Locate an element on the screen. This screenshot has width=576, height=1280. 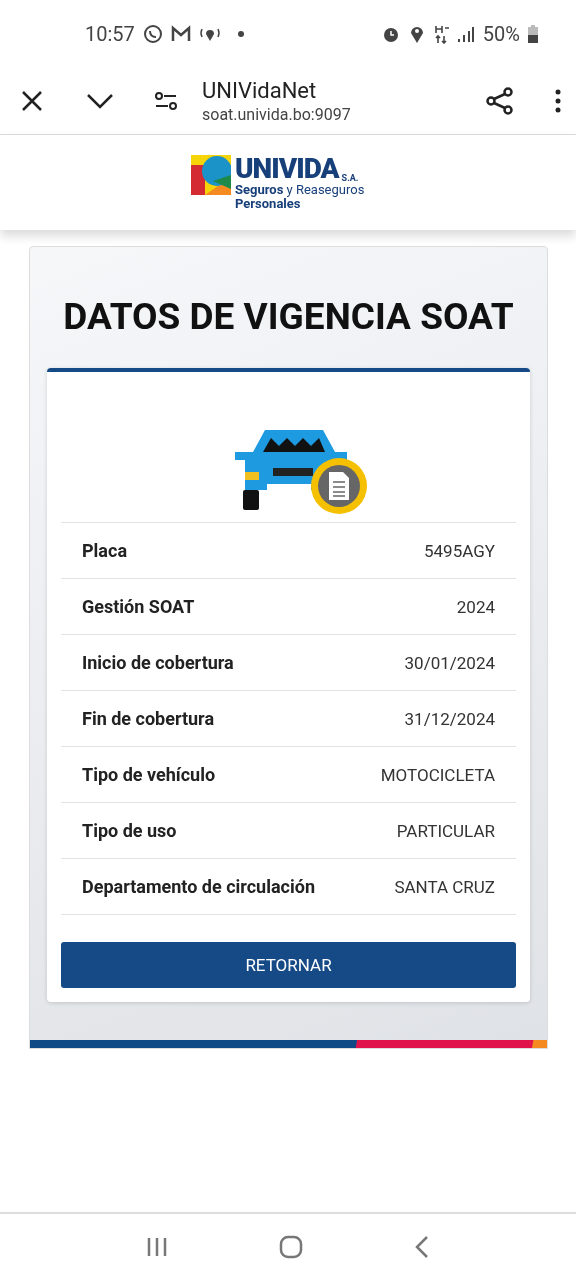
data-icon is located at coordinates (440, 34).